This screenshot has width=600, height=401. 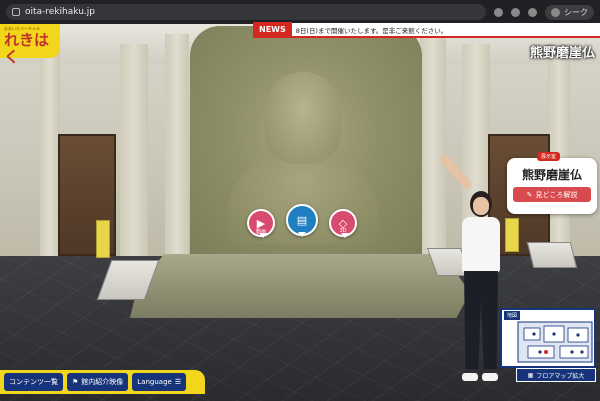 I want to click on floor-map: 地図, so click(x=548, y=338).